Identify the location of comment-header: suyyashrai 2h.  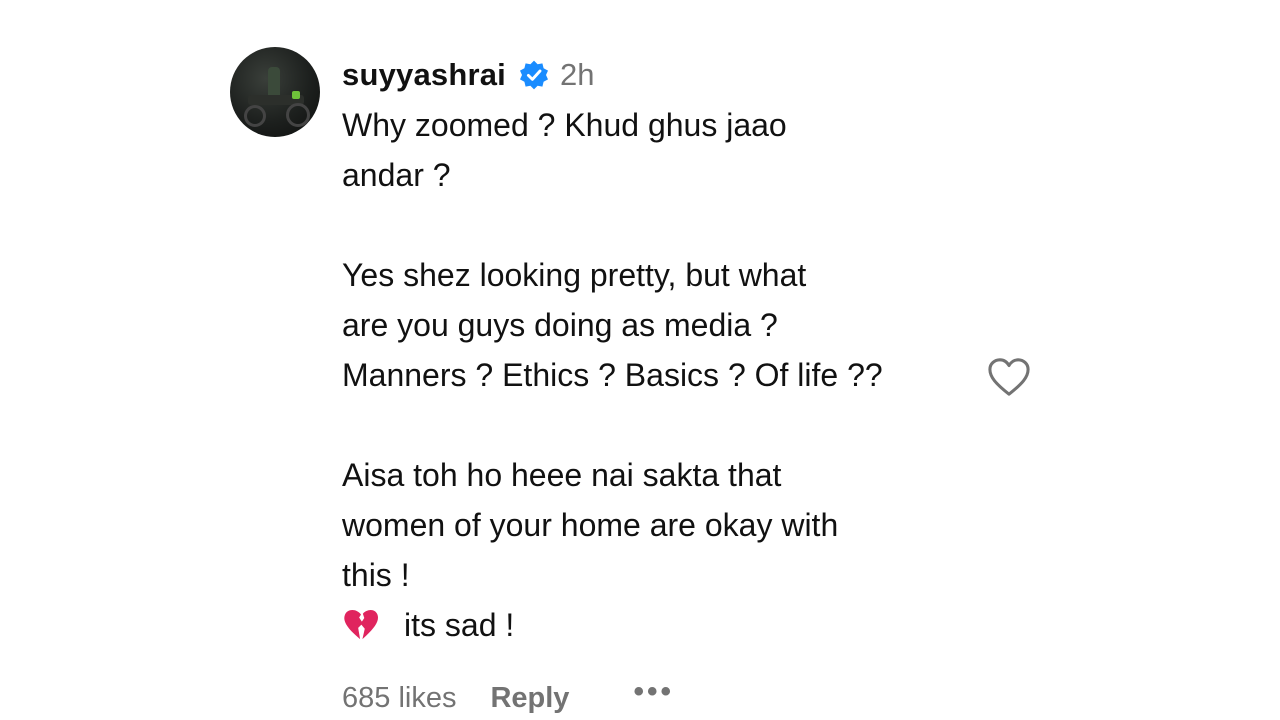
(468, 75).